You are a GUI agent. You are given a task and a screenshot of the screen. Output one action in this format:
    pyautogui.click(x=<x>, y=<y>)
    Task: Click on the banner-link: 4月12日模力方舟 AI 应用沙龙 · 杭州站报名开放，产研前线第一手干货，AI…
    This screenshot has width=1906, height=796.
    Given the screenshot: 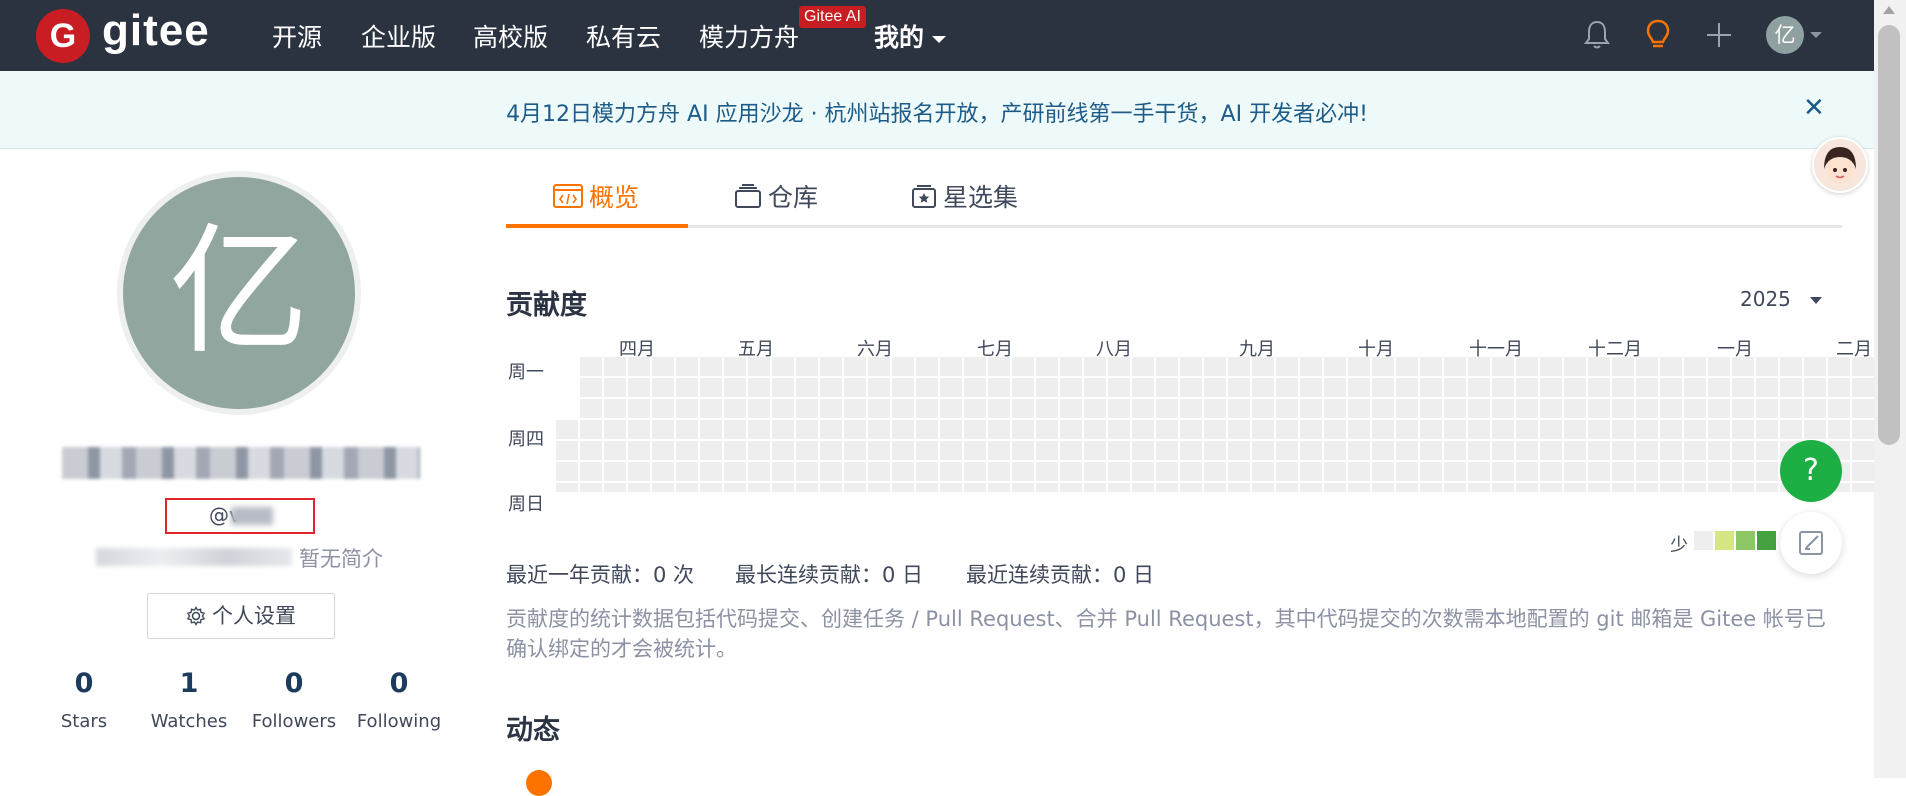 What is the action you would take?
    pyautogui.click(x=937, y=112)
    